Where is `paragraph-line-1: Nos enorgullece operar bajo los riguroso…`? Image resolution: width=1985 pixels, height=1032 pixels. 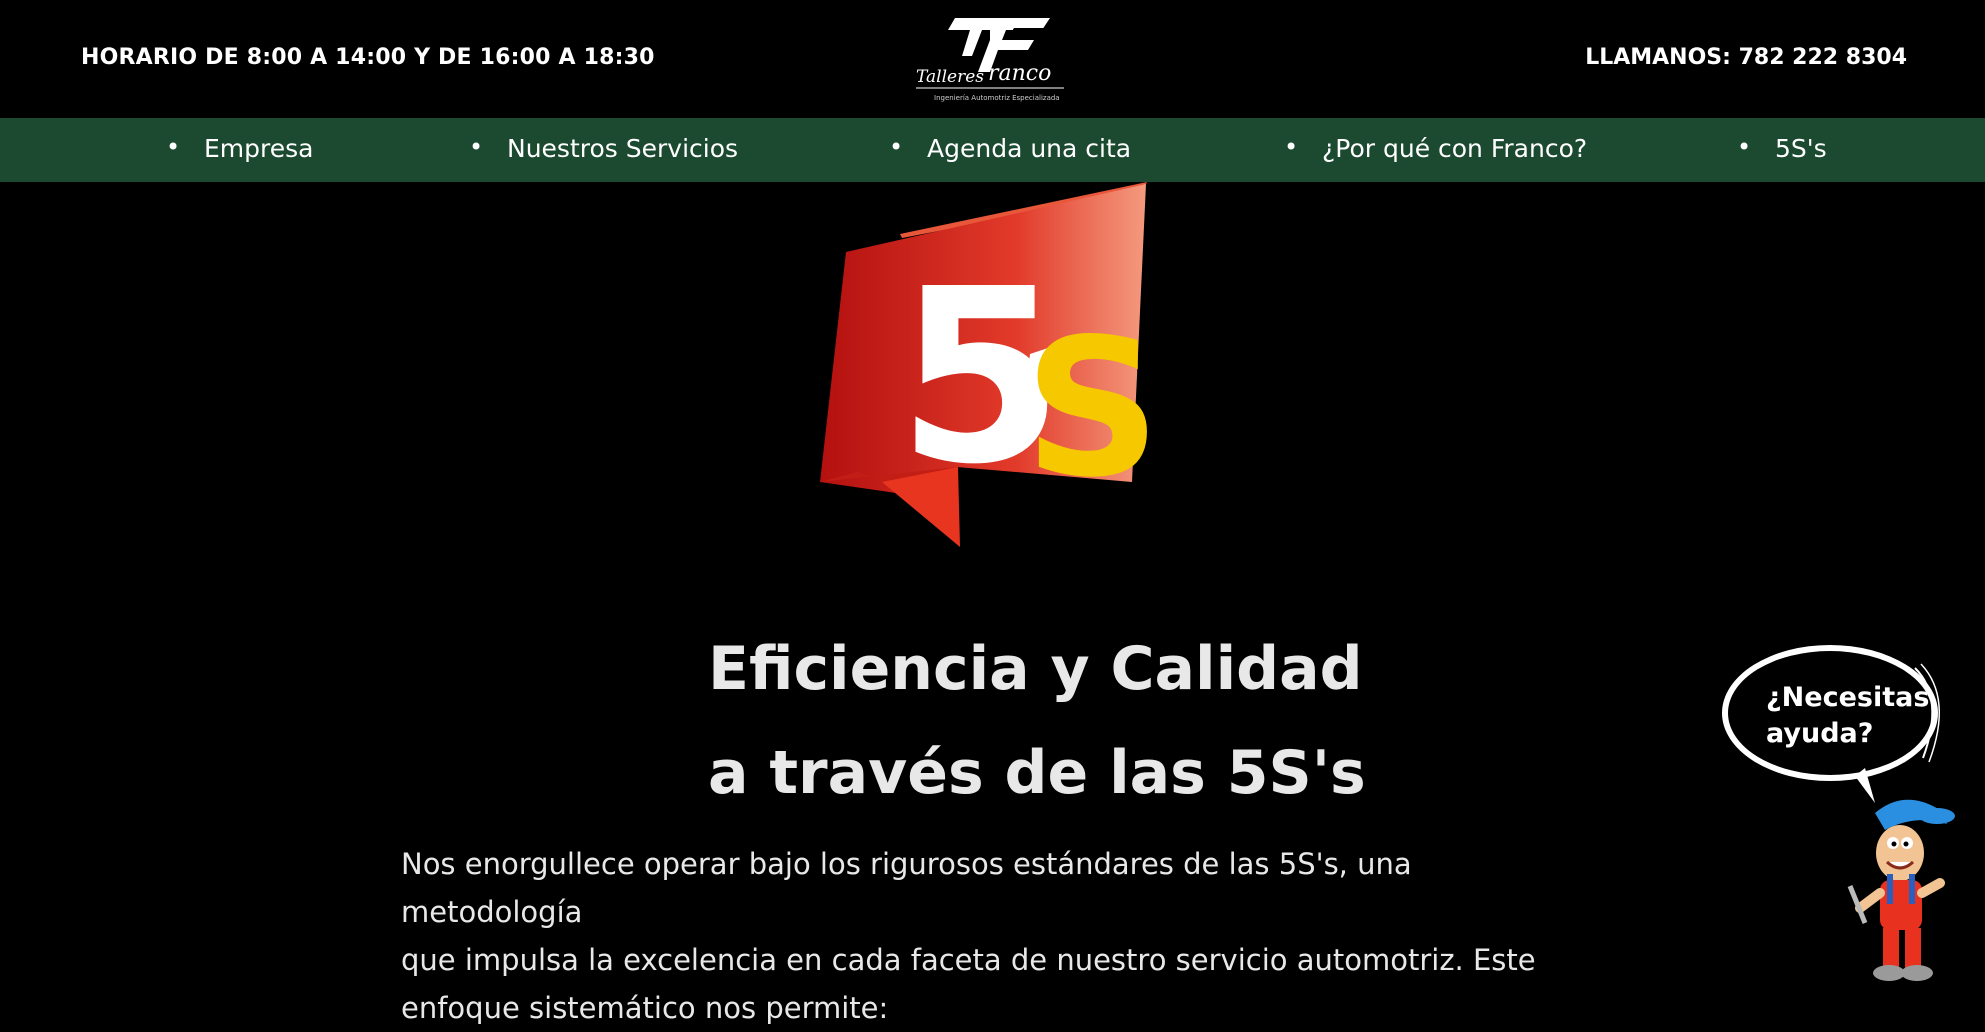 paragraph-line-1: Nos enorgullece operar bajo los riguroso… is located at coordinates (906, 888).